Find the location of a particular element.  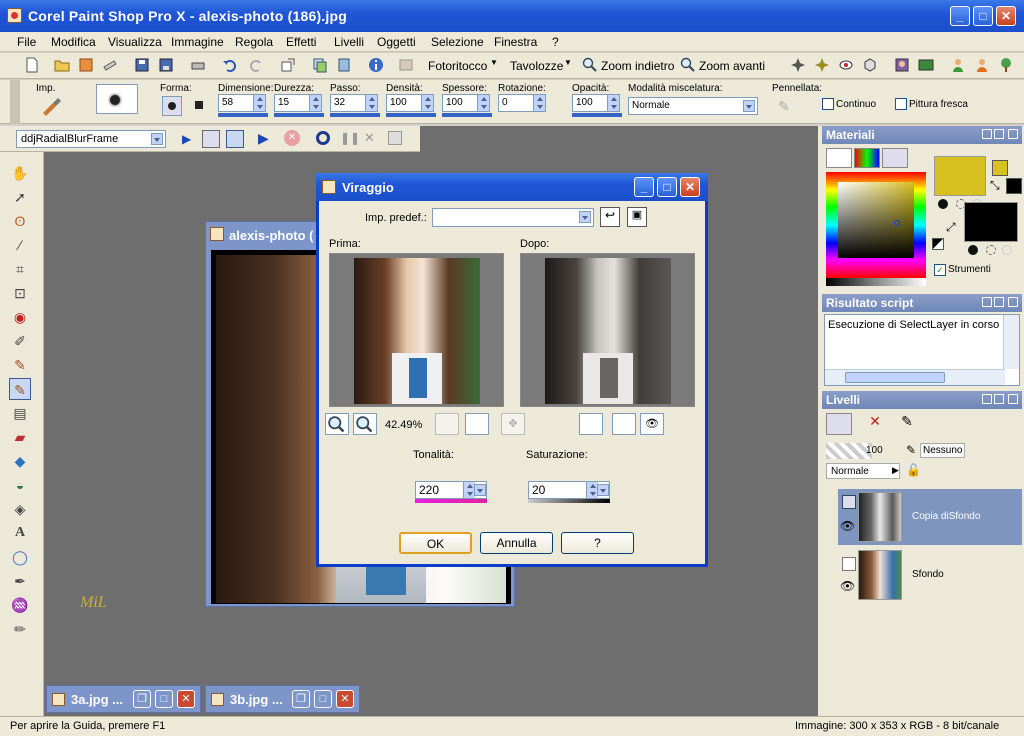

save-icon is located at coordinates (142, 65).